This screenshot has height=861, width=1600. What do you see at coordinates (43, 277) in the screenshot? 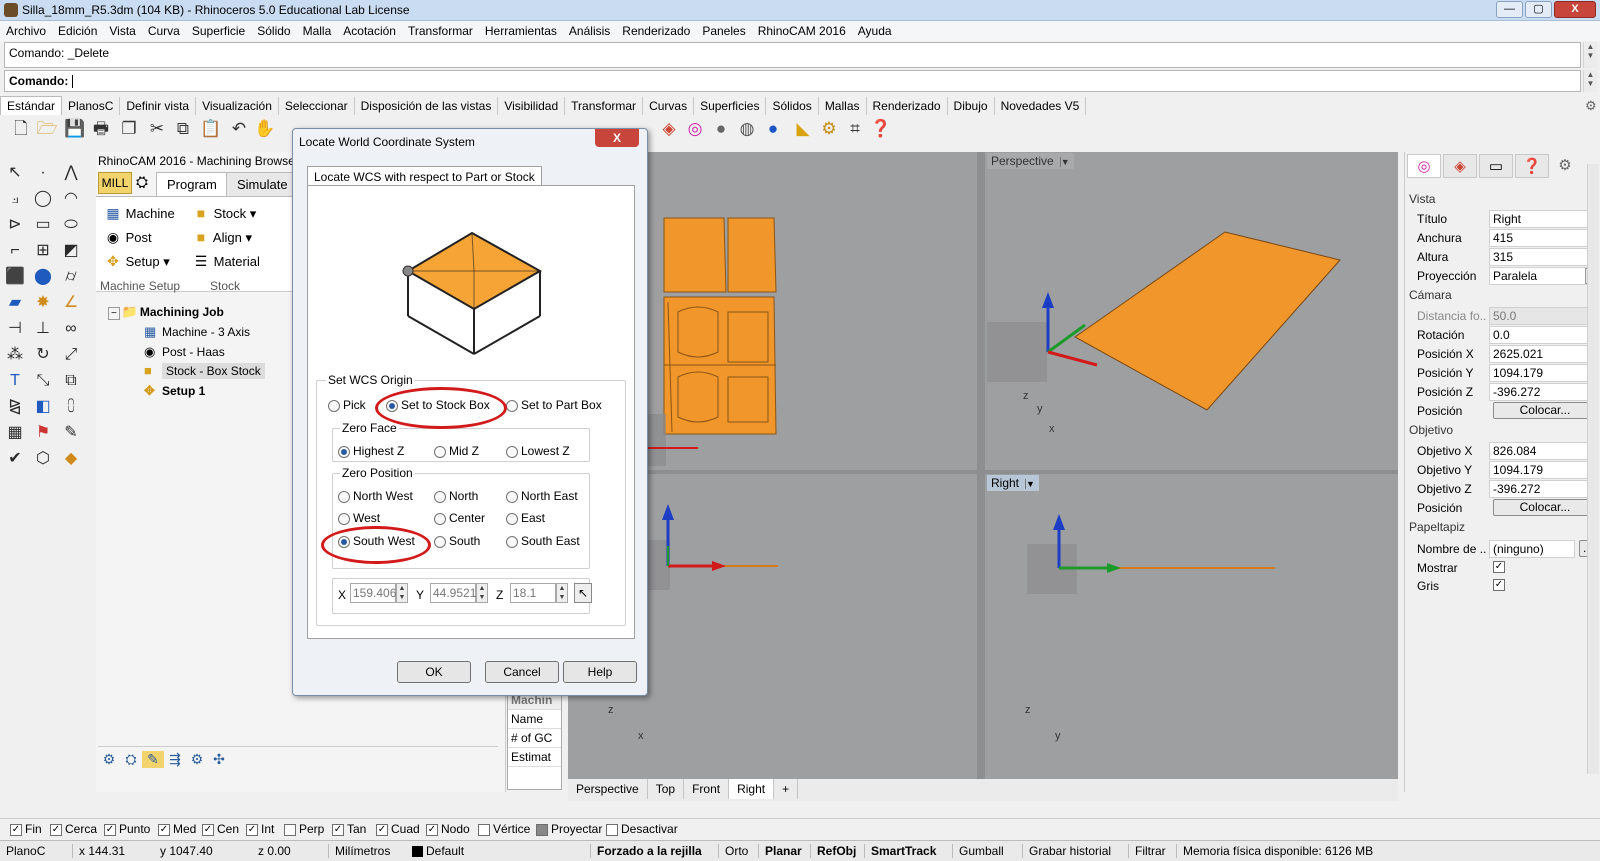
I see `sphere-solid-icon: ⬤` at bounding box center [43, 277].